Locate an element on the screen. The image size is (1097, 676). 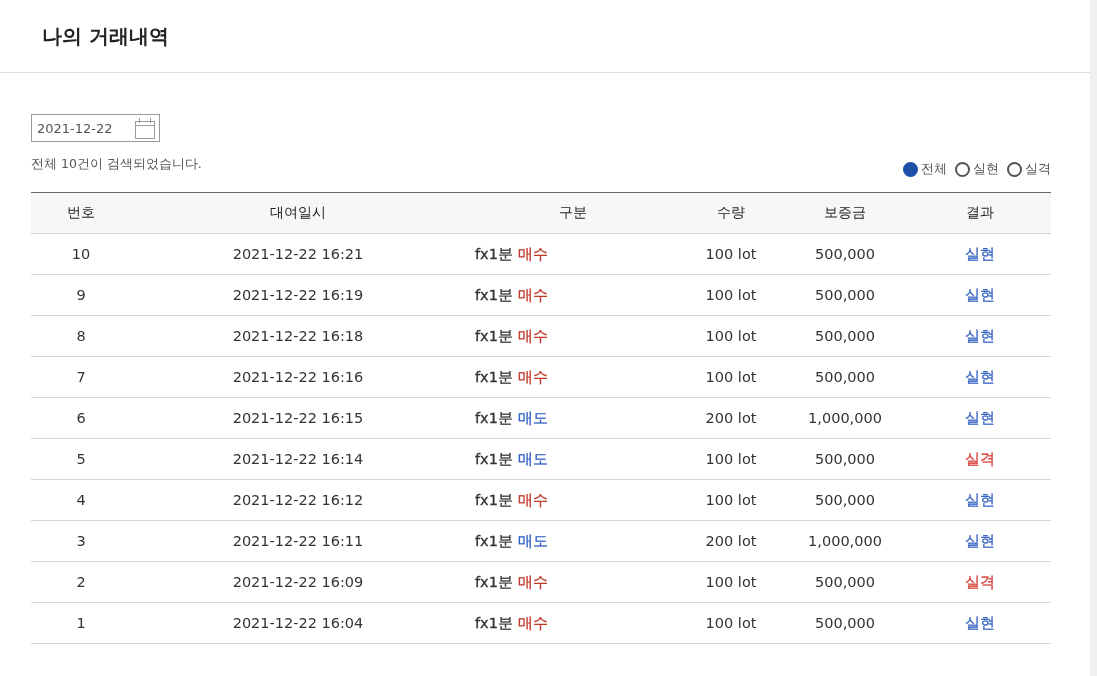
page-title: 나의 거래내역 is located at coordinates (105, 36).